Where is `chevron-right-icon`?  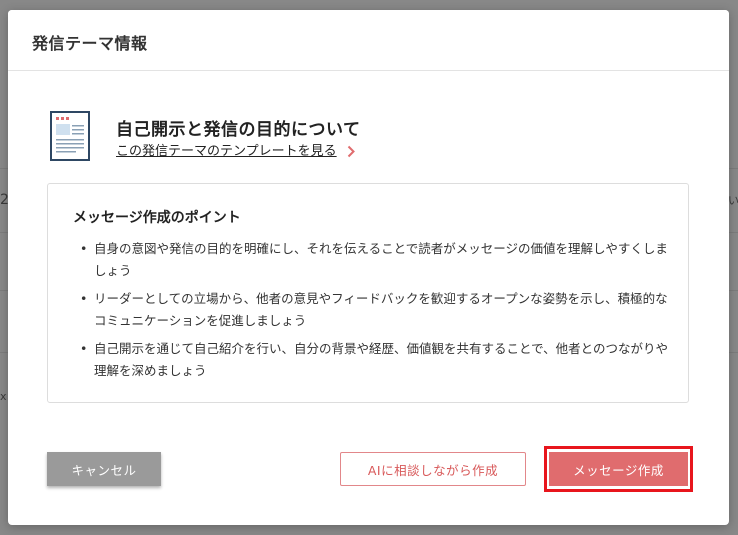
chevron-right-icon is located at coordinates (351, 151).